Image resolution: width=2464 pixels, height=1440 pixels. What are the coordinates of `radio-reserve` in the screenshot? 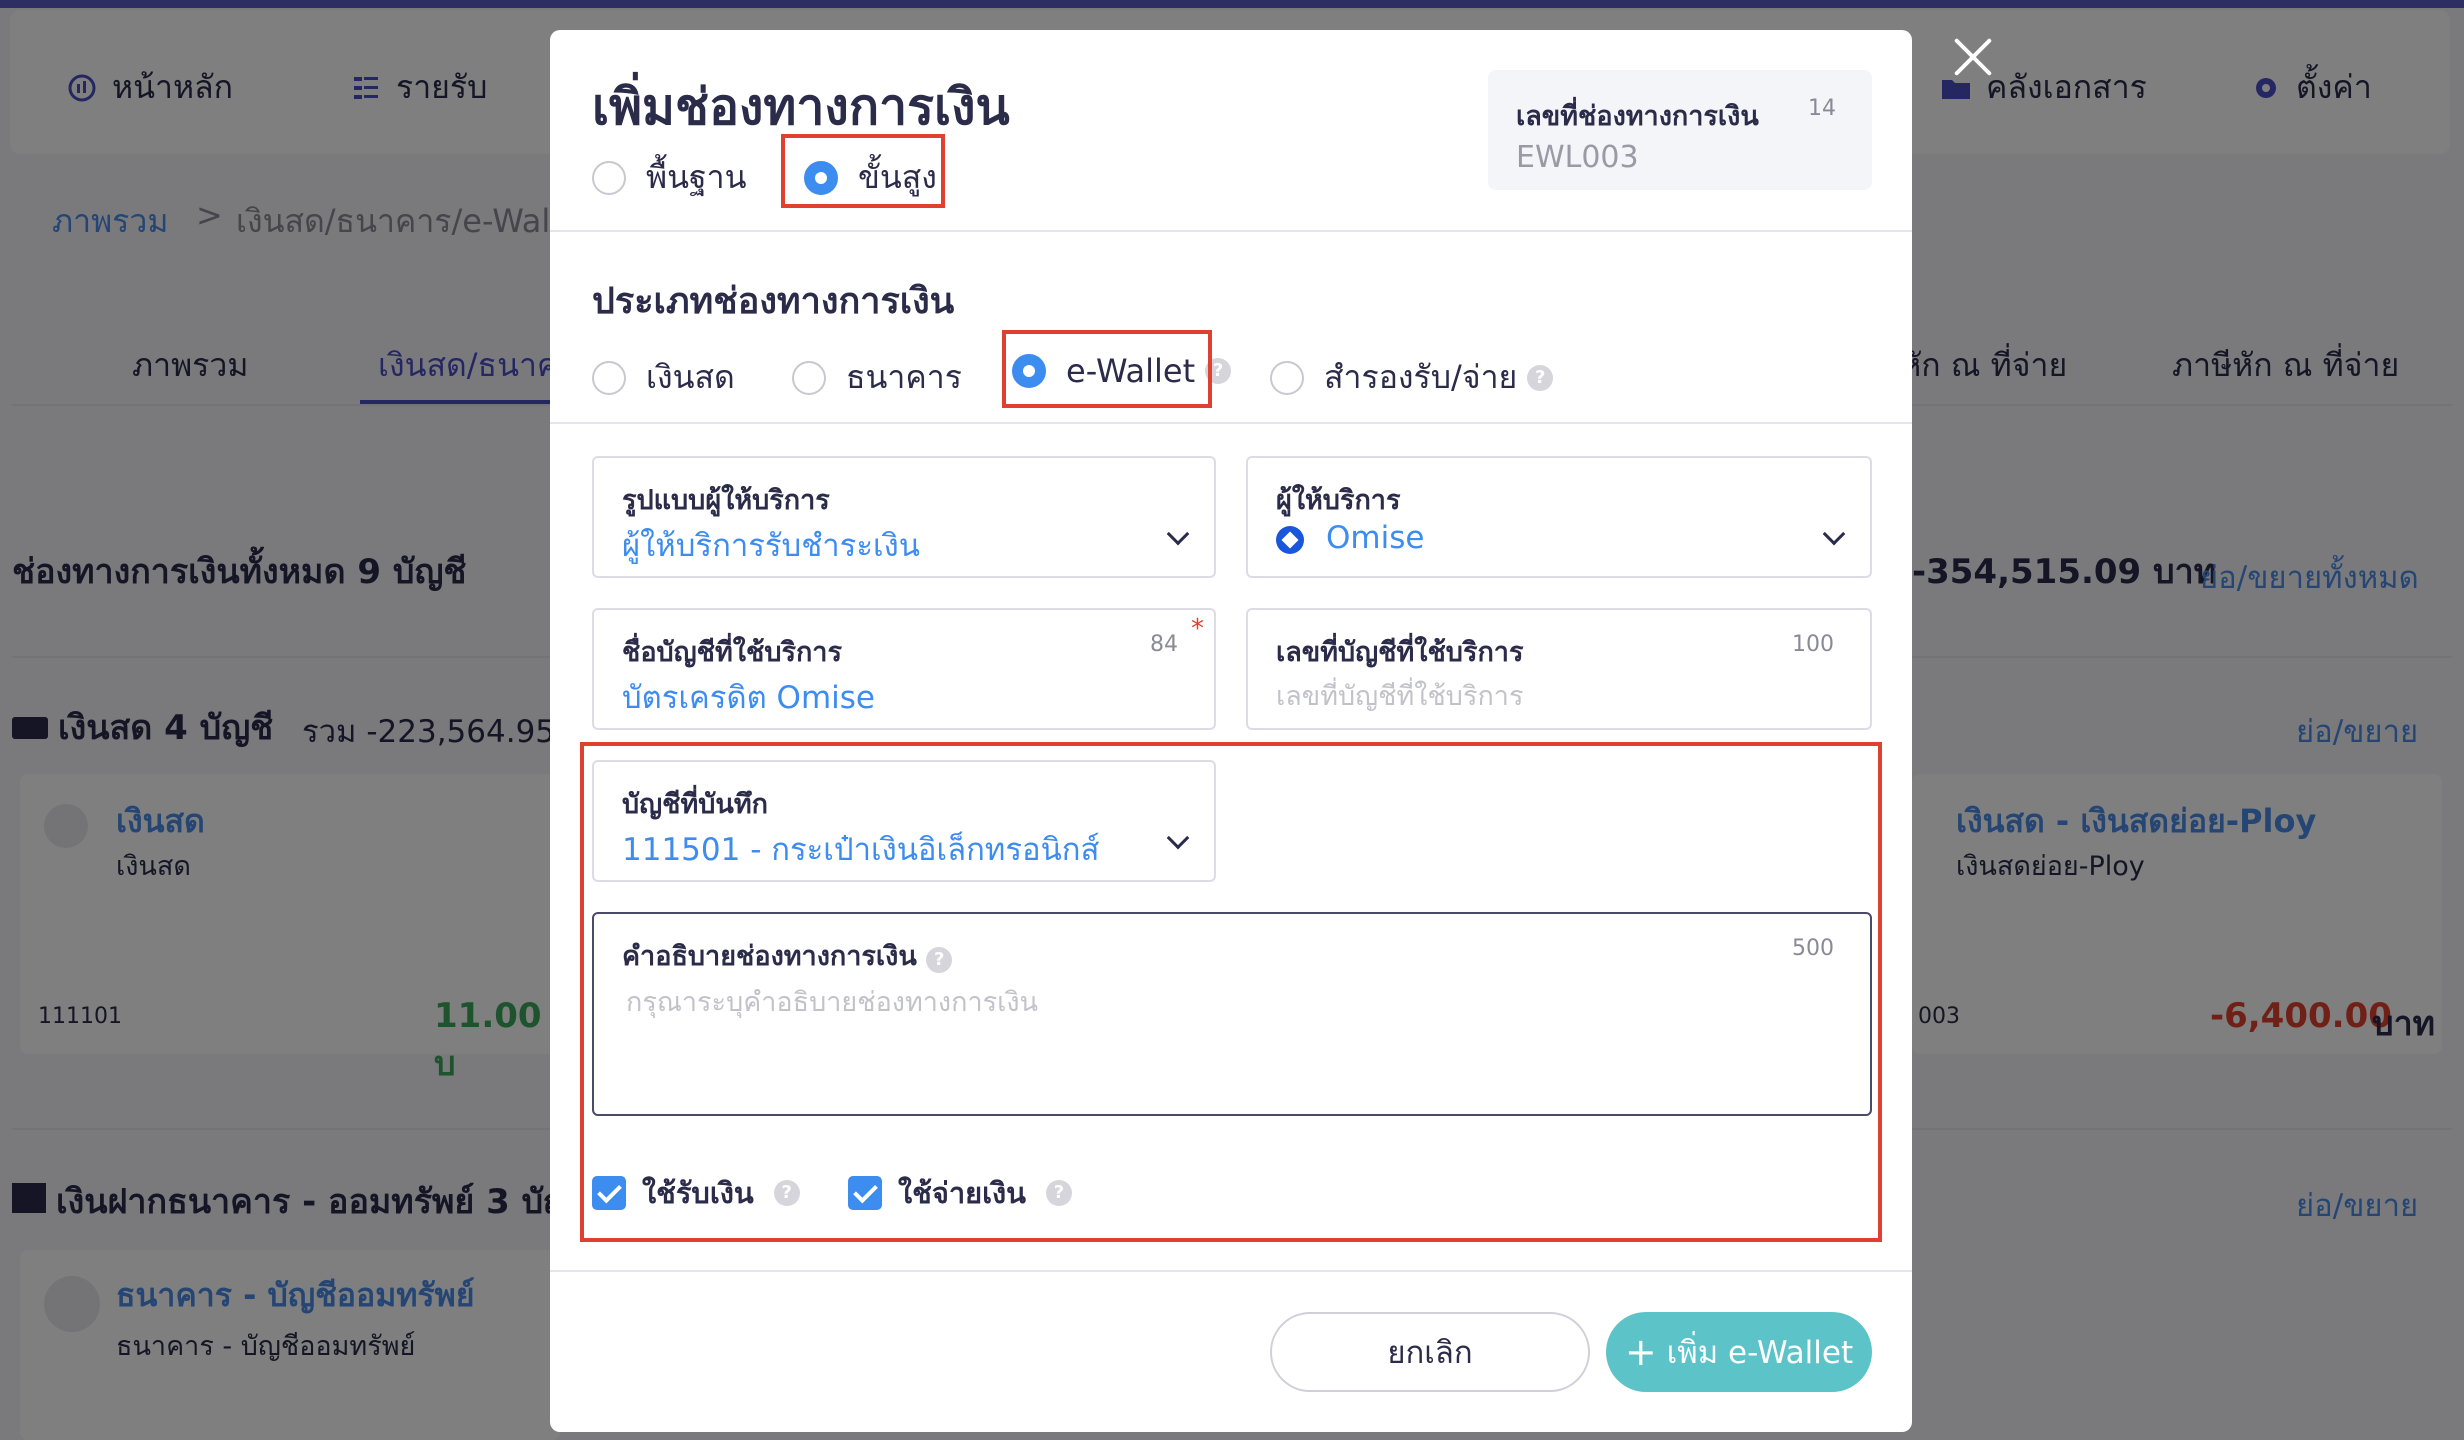 It's located at (1287, 377).